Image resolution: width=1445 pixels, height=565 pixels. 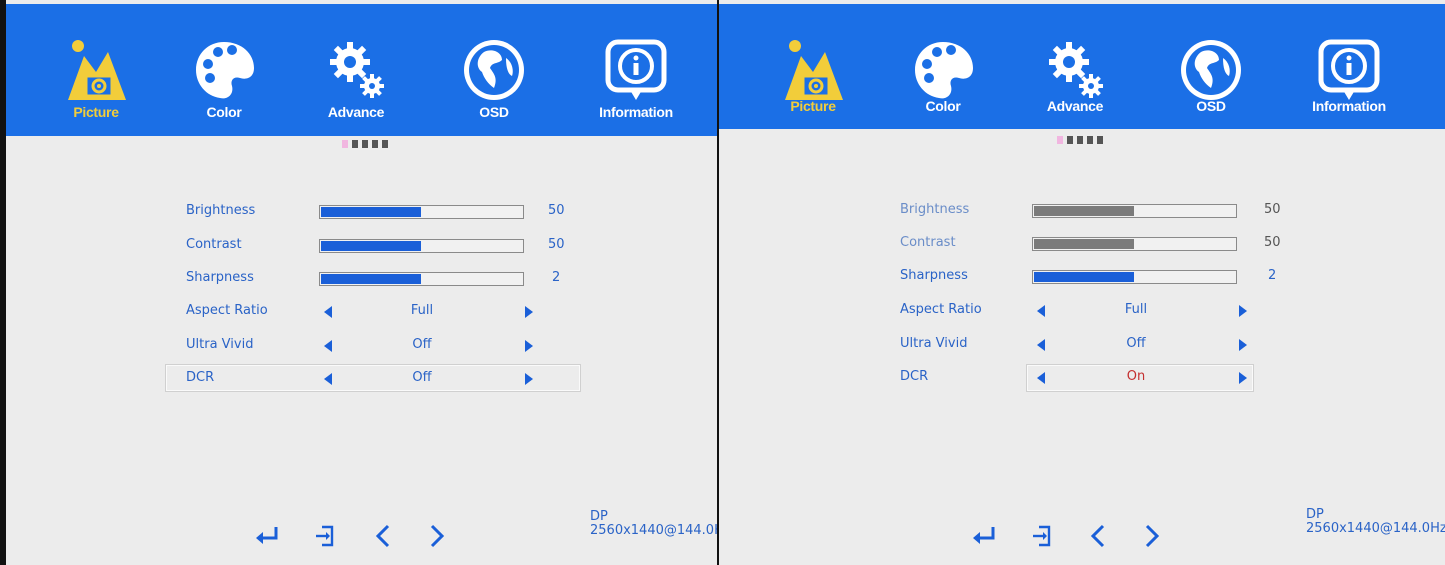 I want to click on dcr-row: DCR On, so click(x=1100, y=378).